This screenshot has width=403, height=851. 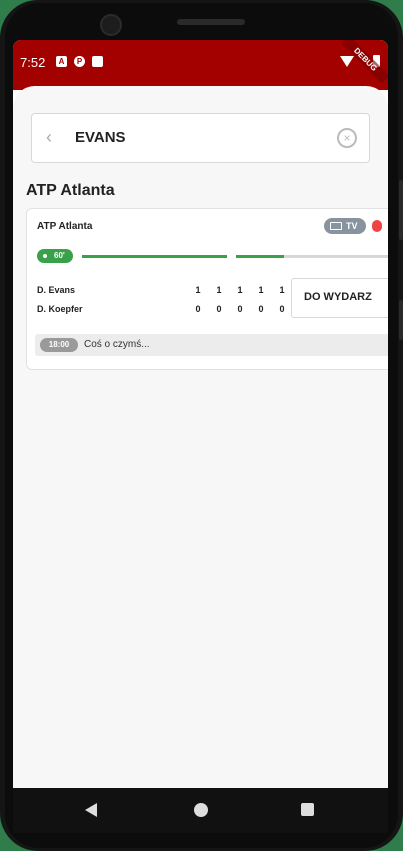 What do you see at coordinates (200, 65) in the screenshot?
I see `status-bar: 7:52 A P DEBUG` at bounding box center [200, 65].